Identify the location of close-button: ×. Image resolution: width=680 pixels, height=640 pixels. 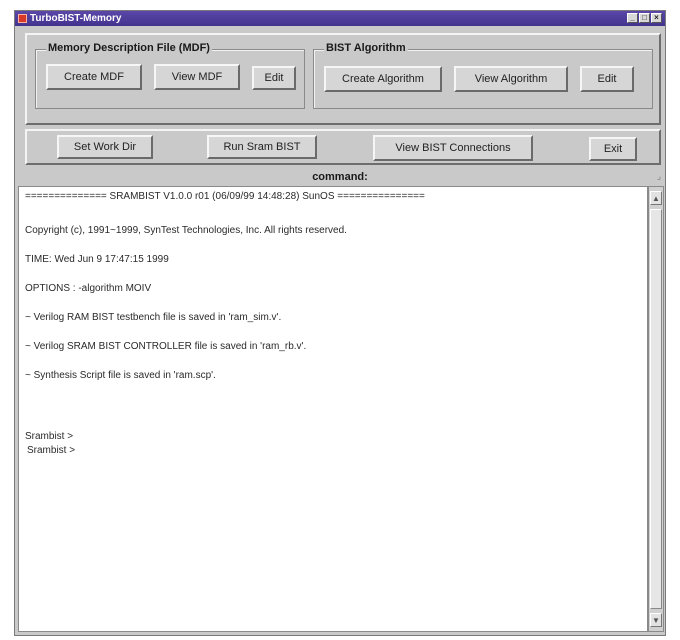
(656, 18).